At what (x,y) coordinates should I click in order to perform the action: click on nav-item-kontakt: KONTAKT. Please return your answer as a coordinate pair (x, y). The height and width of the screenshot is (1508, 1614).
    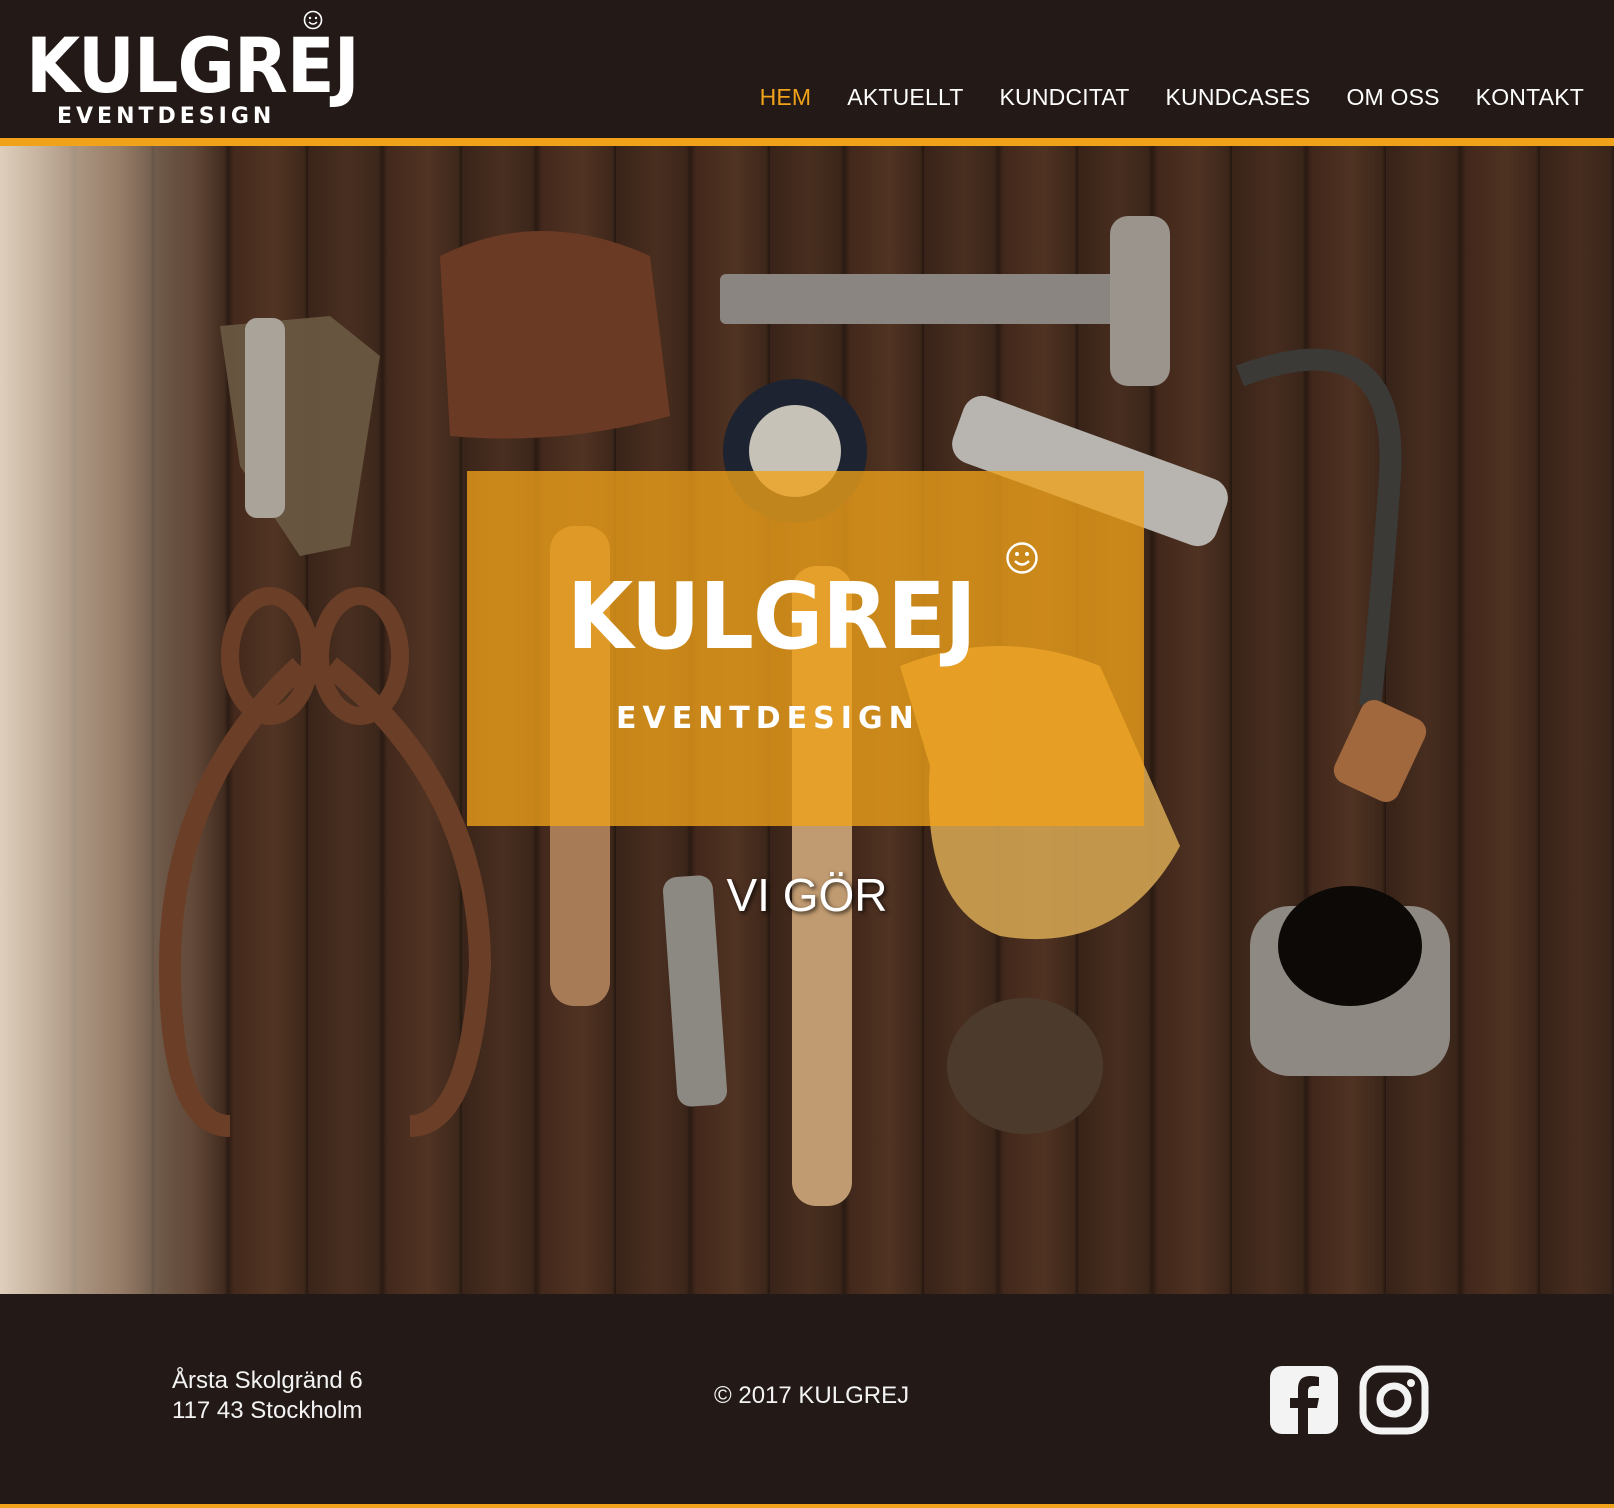
    Looking at the image, I should click on (1530, 97).